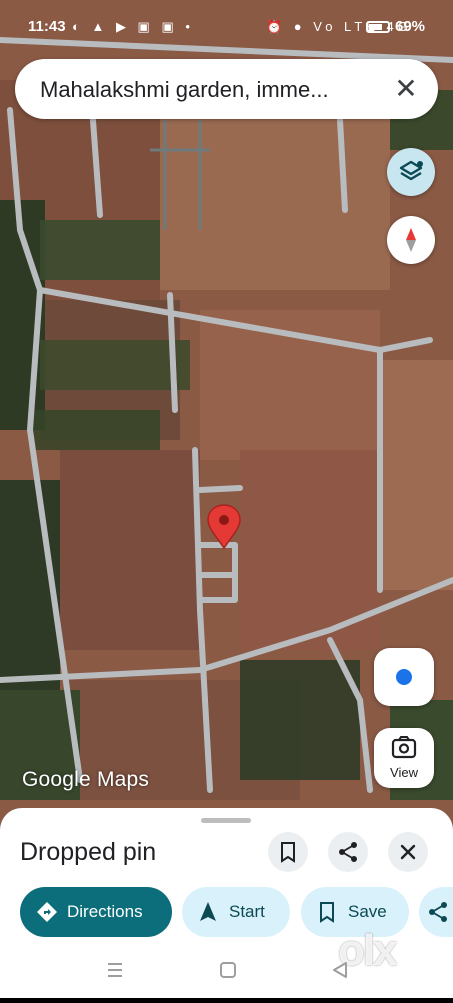  I want to click on view-button: View, so click(404, 758).